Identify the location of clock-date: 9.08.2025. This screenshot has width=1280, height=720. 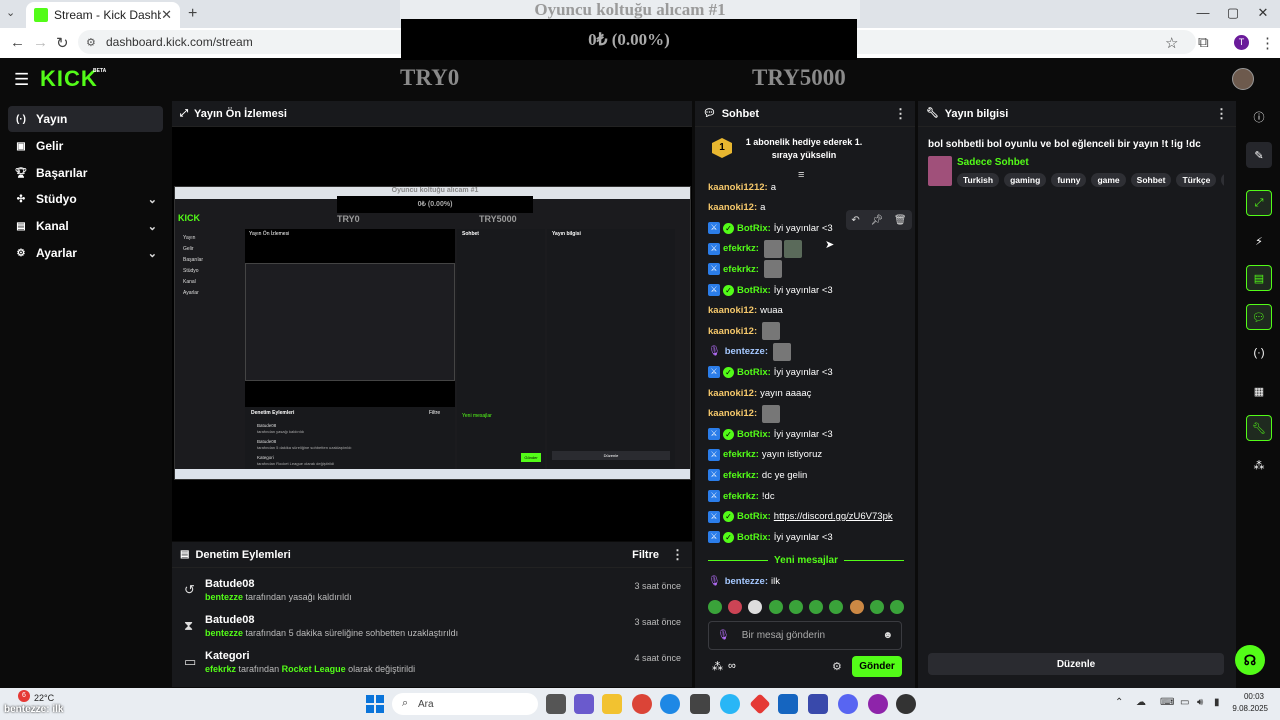
(1246, 708).